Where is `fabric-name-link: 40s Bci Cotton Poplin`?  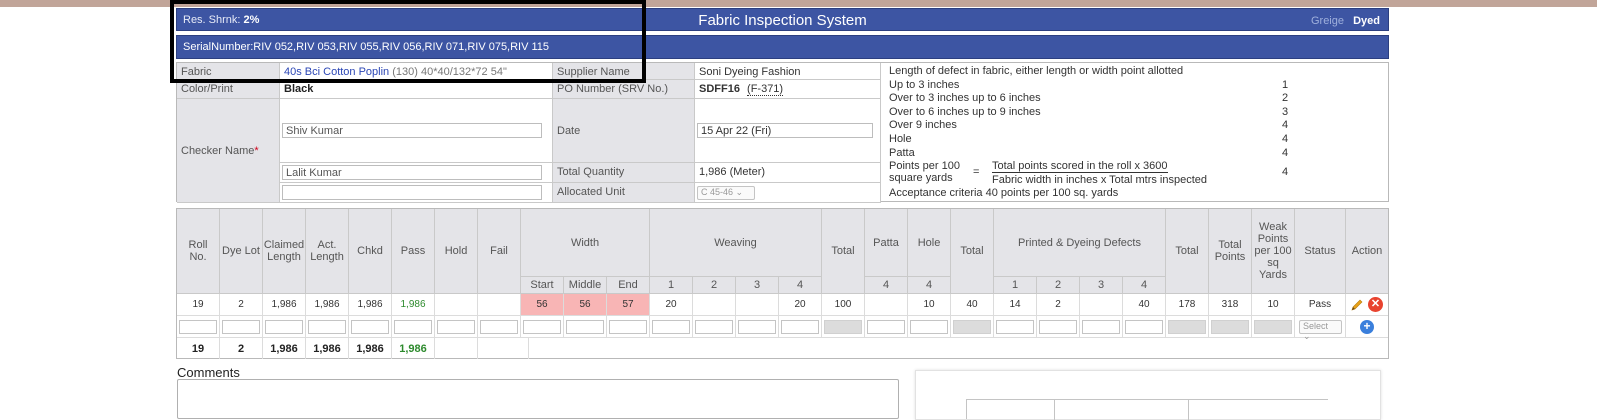
fabric-name-link: 40s Bci Cotton Poplin is located at coordinates (336, 72).